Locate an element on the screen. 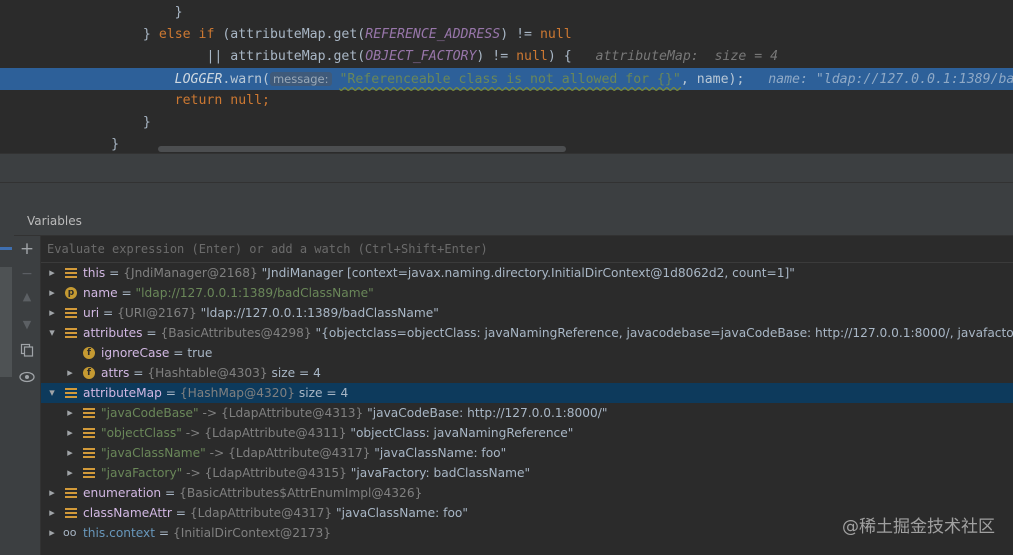 The width and height of the screenshot is (1013, 555). object-ref: {HashMap@4320} is located at coordinates (237, 393).